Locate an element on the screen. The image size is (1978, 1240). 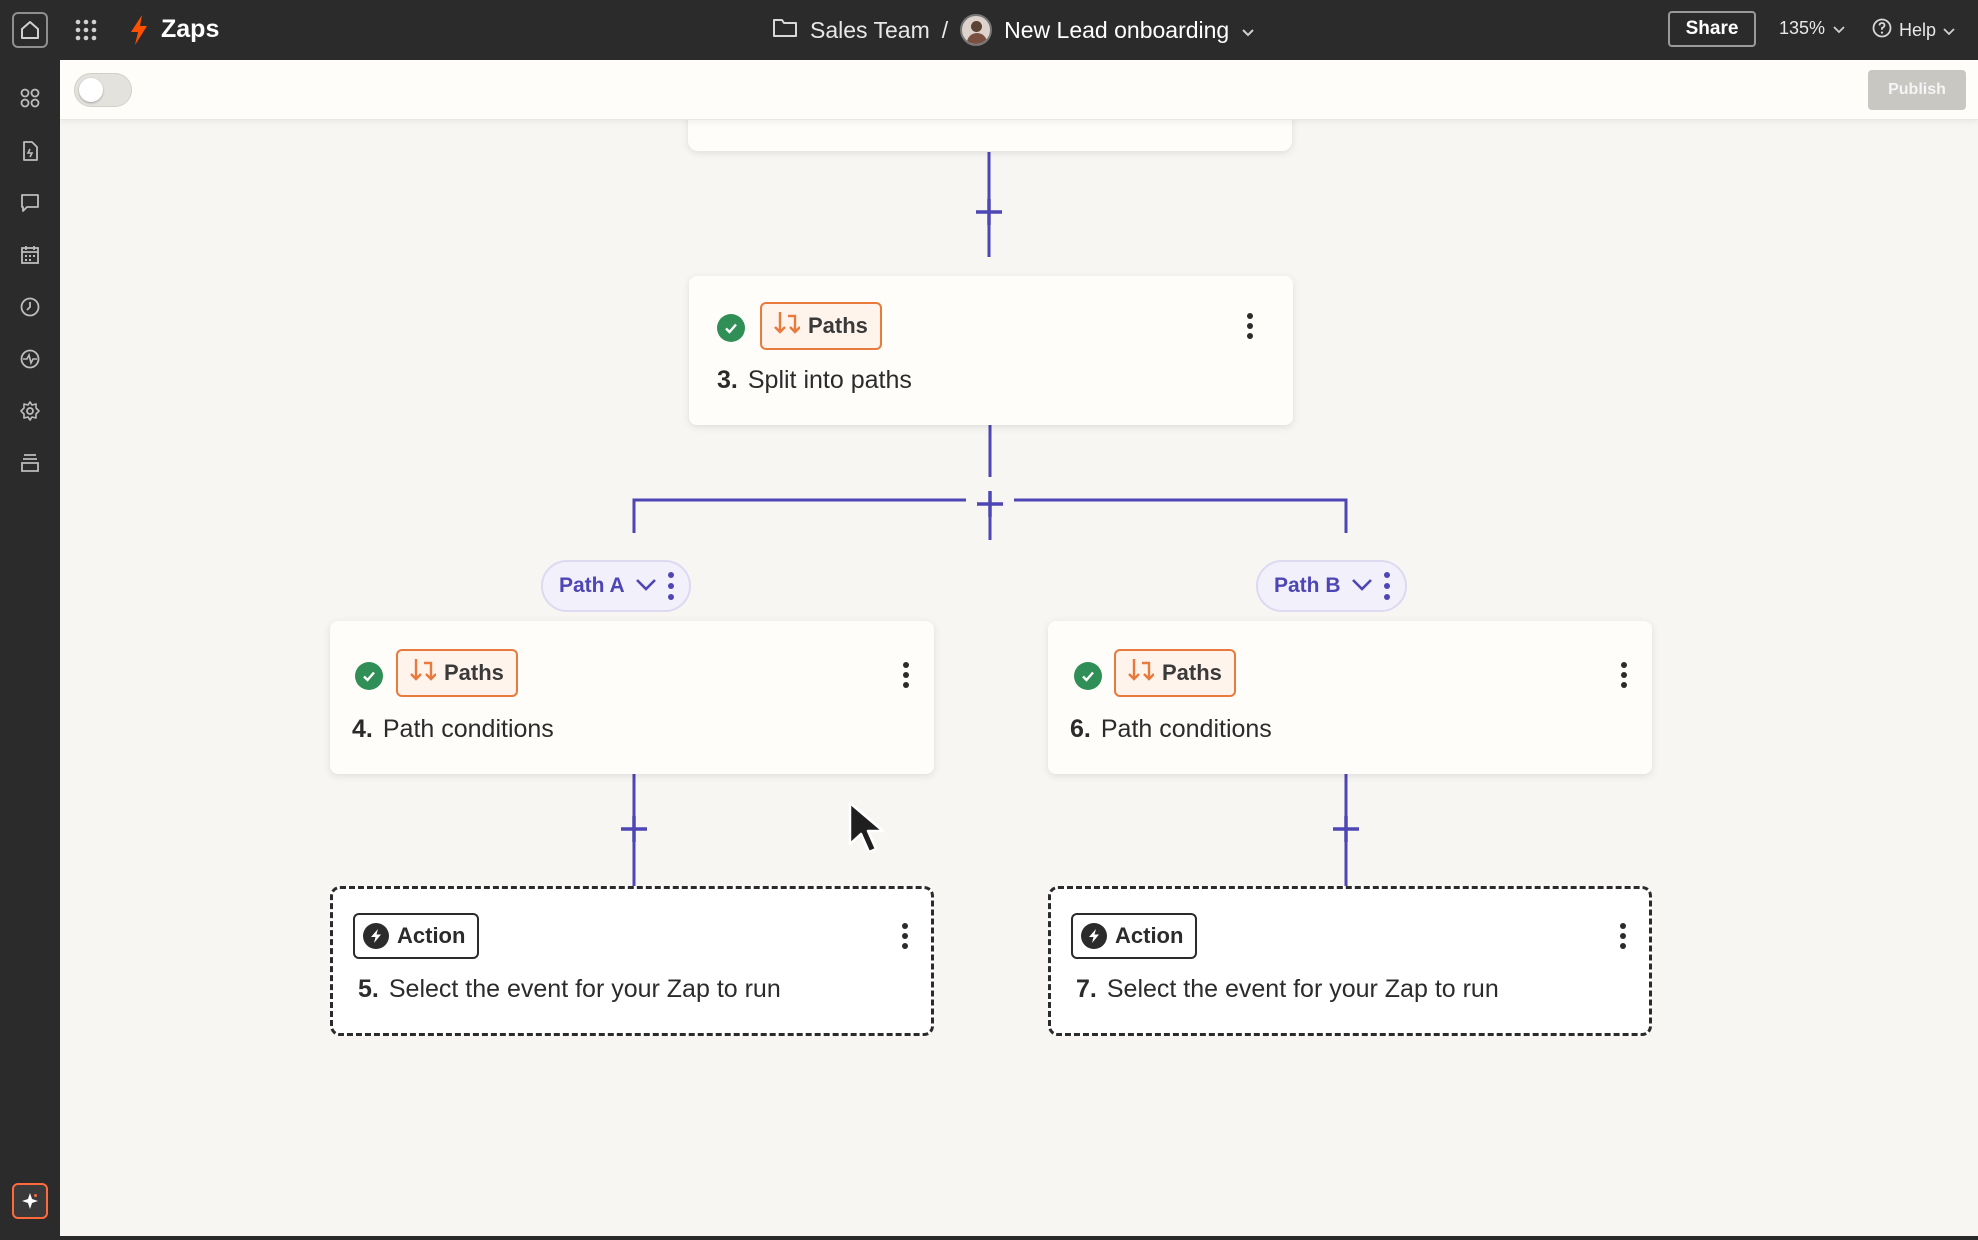
step-card: Paths 3. Split into paths is located at coordinates (991, 350).